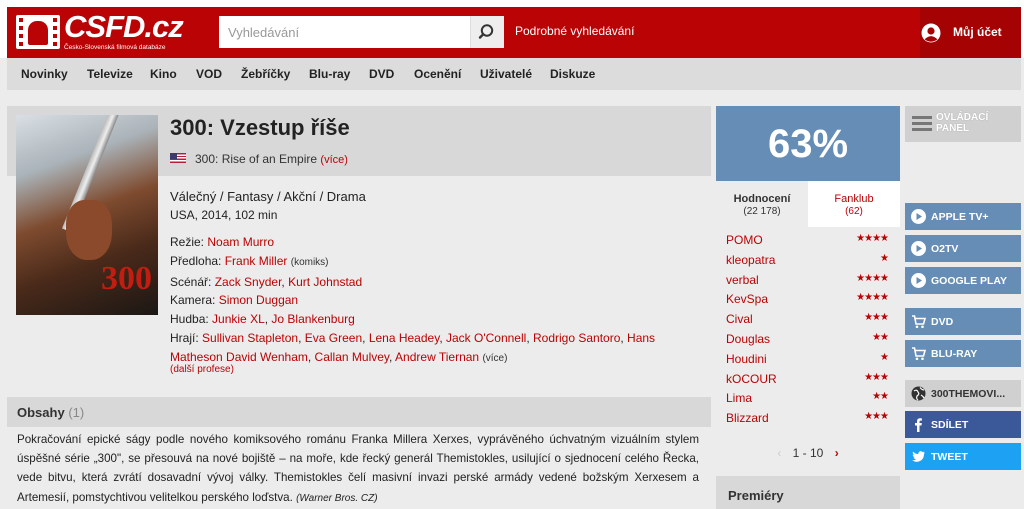 The image size is (1024, 509). I want to click on original-title-more-link: (více), so click(334, 160).